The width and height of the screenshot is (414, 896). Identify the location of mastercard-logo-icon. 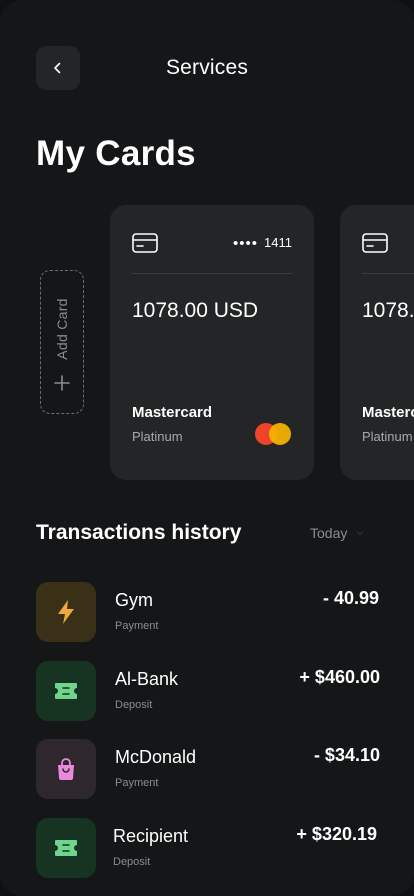
(273, 434).